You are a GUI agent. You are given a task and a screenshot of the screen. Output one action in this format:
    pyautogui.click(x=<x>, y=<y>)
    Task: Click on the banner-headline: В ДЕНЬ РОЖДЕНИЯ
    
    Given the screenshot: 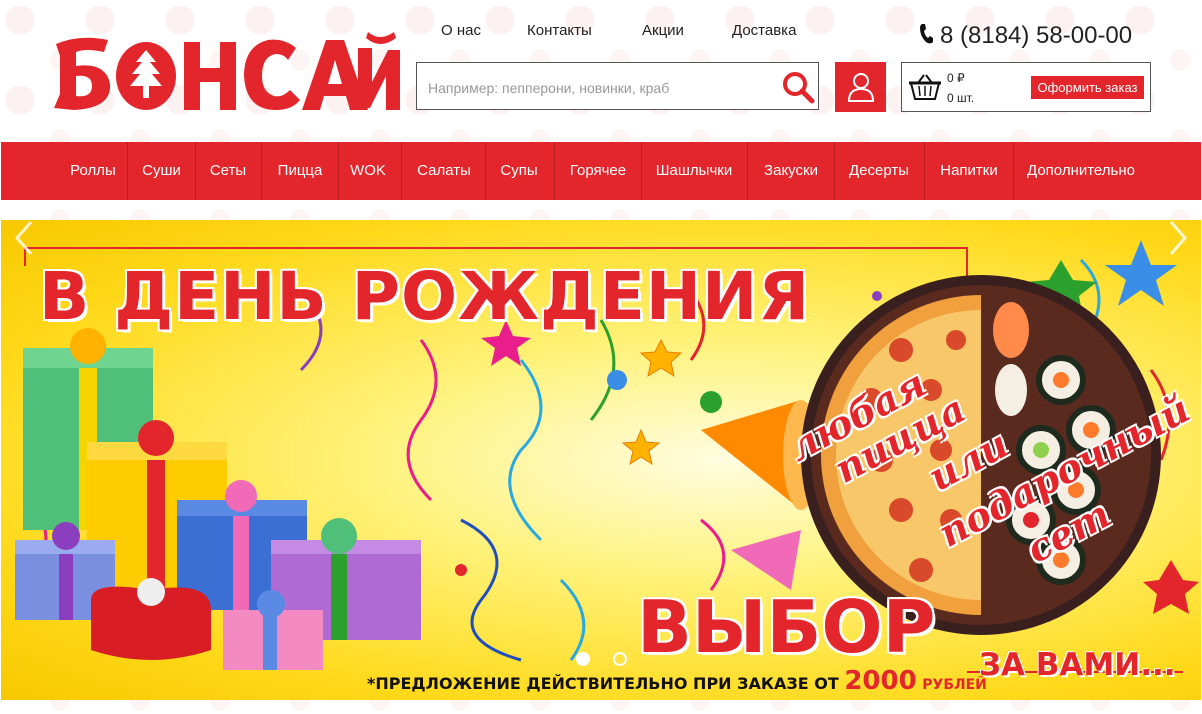 What is the action you would take?
    pyautogui.click(x=425, y=296)
    